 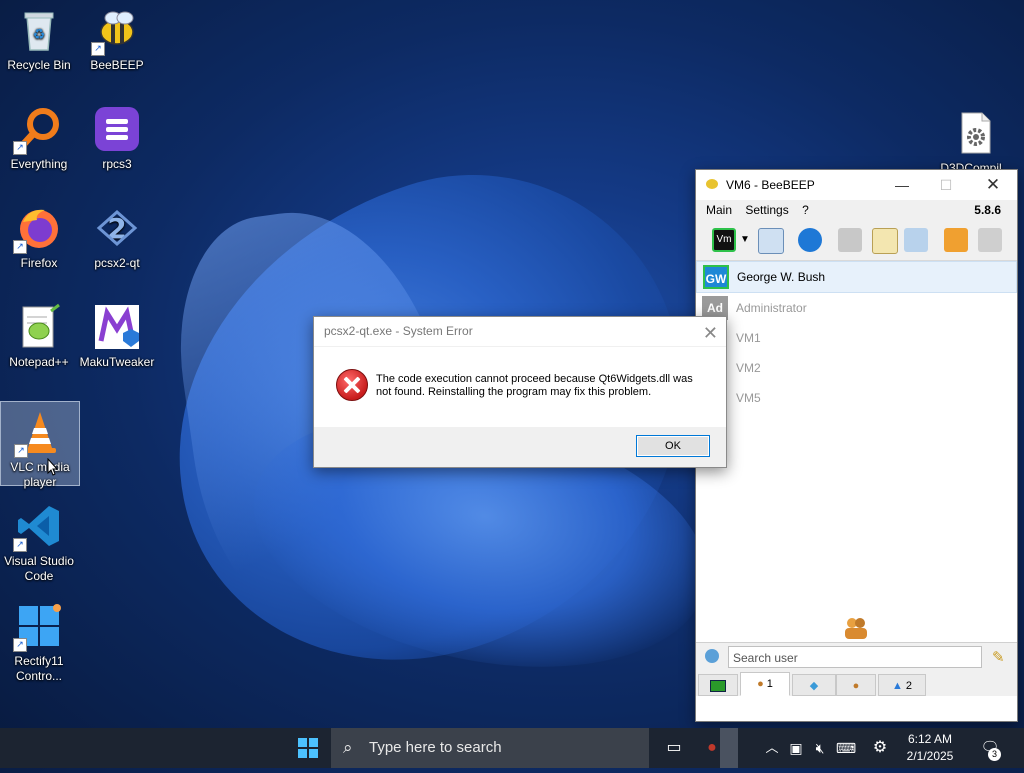 I want to click on keyboard-icon: ⌨, so click(x=846, y=748).